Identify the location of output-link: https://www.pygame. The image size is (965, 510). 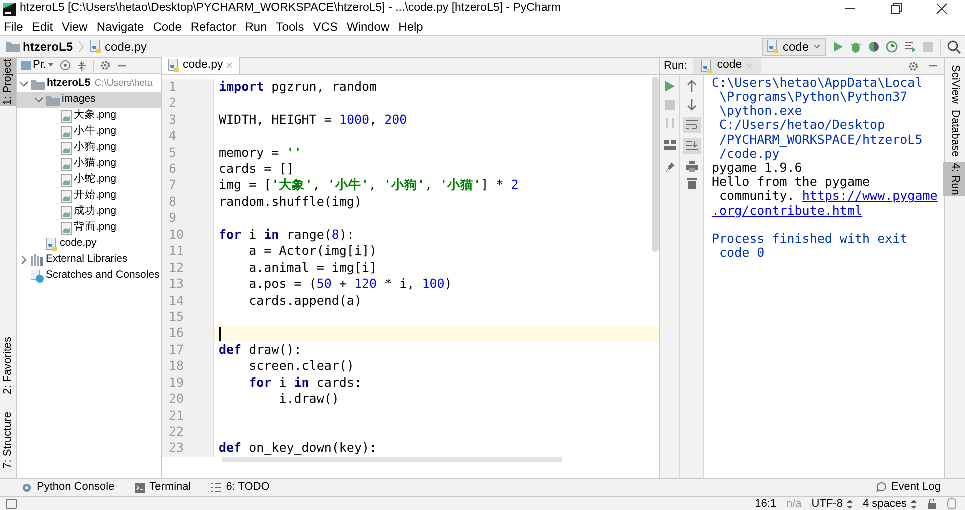
(870, 196).